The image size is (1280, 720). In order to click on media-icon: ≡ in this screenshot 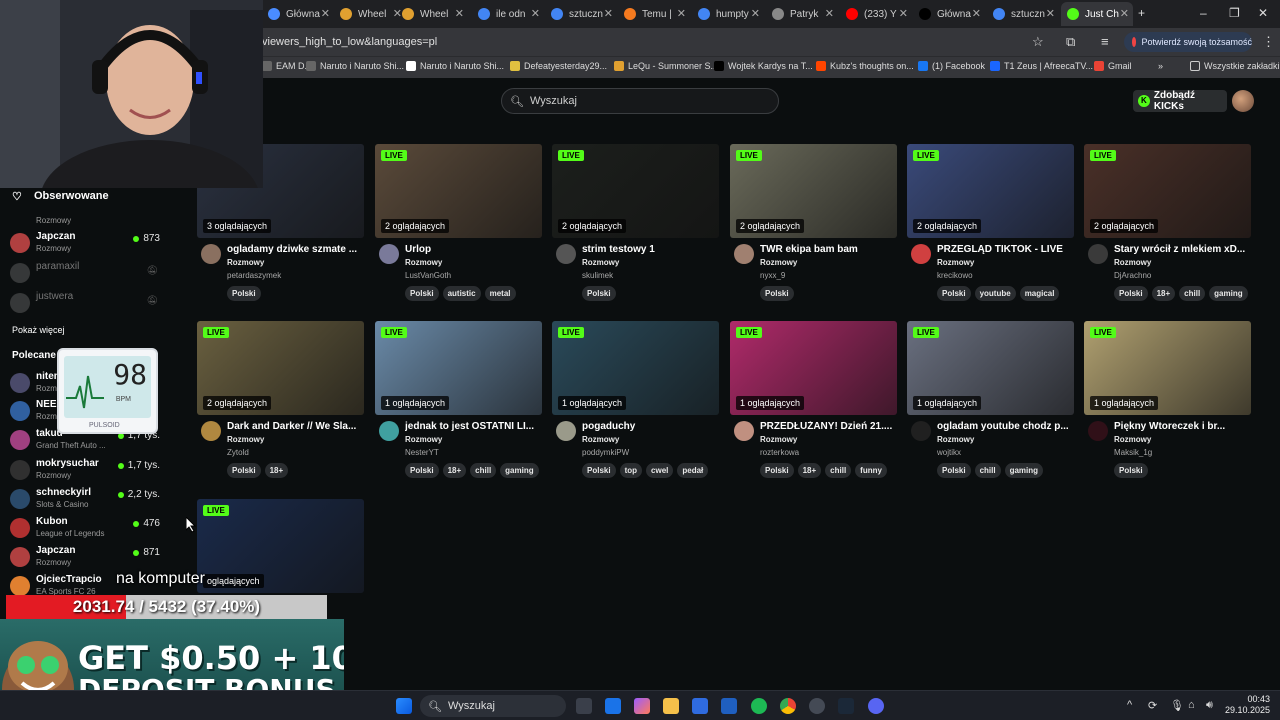, I will do `click(1105, 41)`.